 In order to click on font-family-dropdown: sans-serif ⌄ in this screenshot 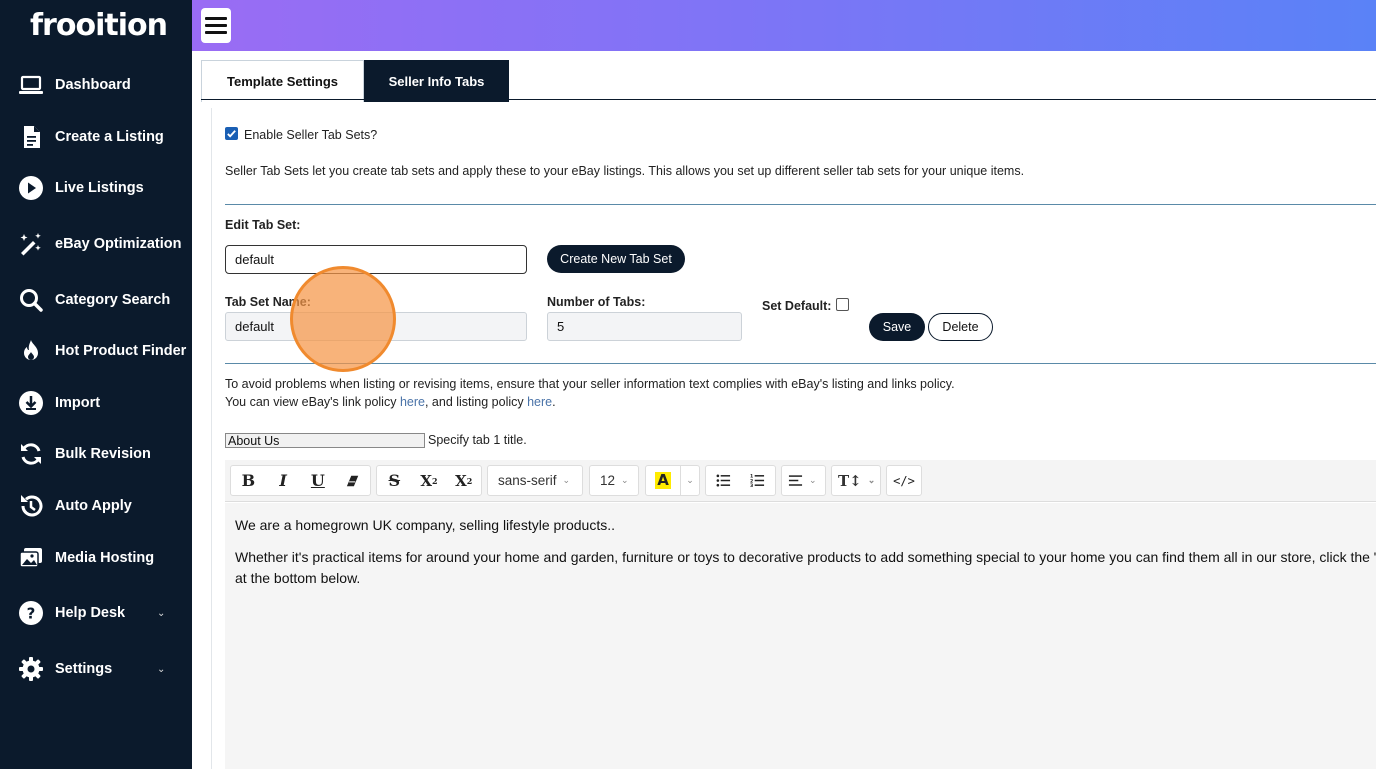, I will do `click(535, 480)`.